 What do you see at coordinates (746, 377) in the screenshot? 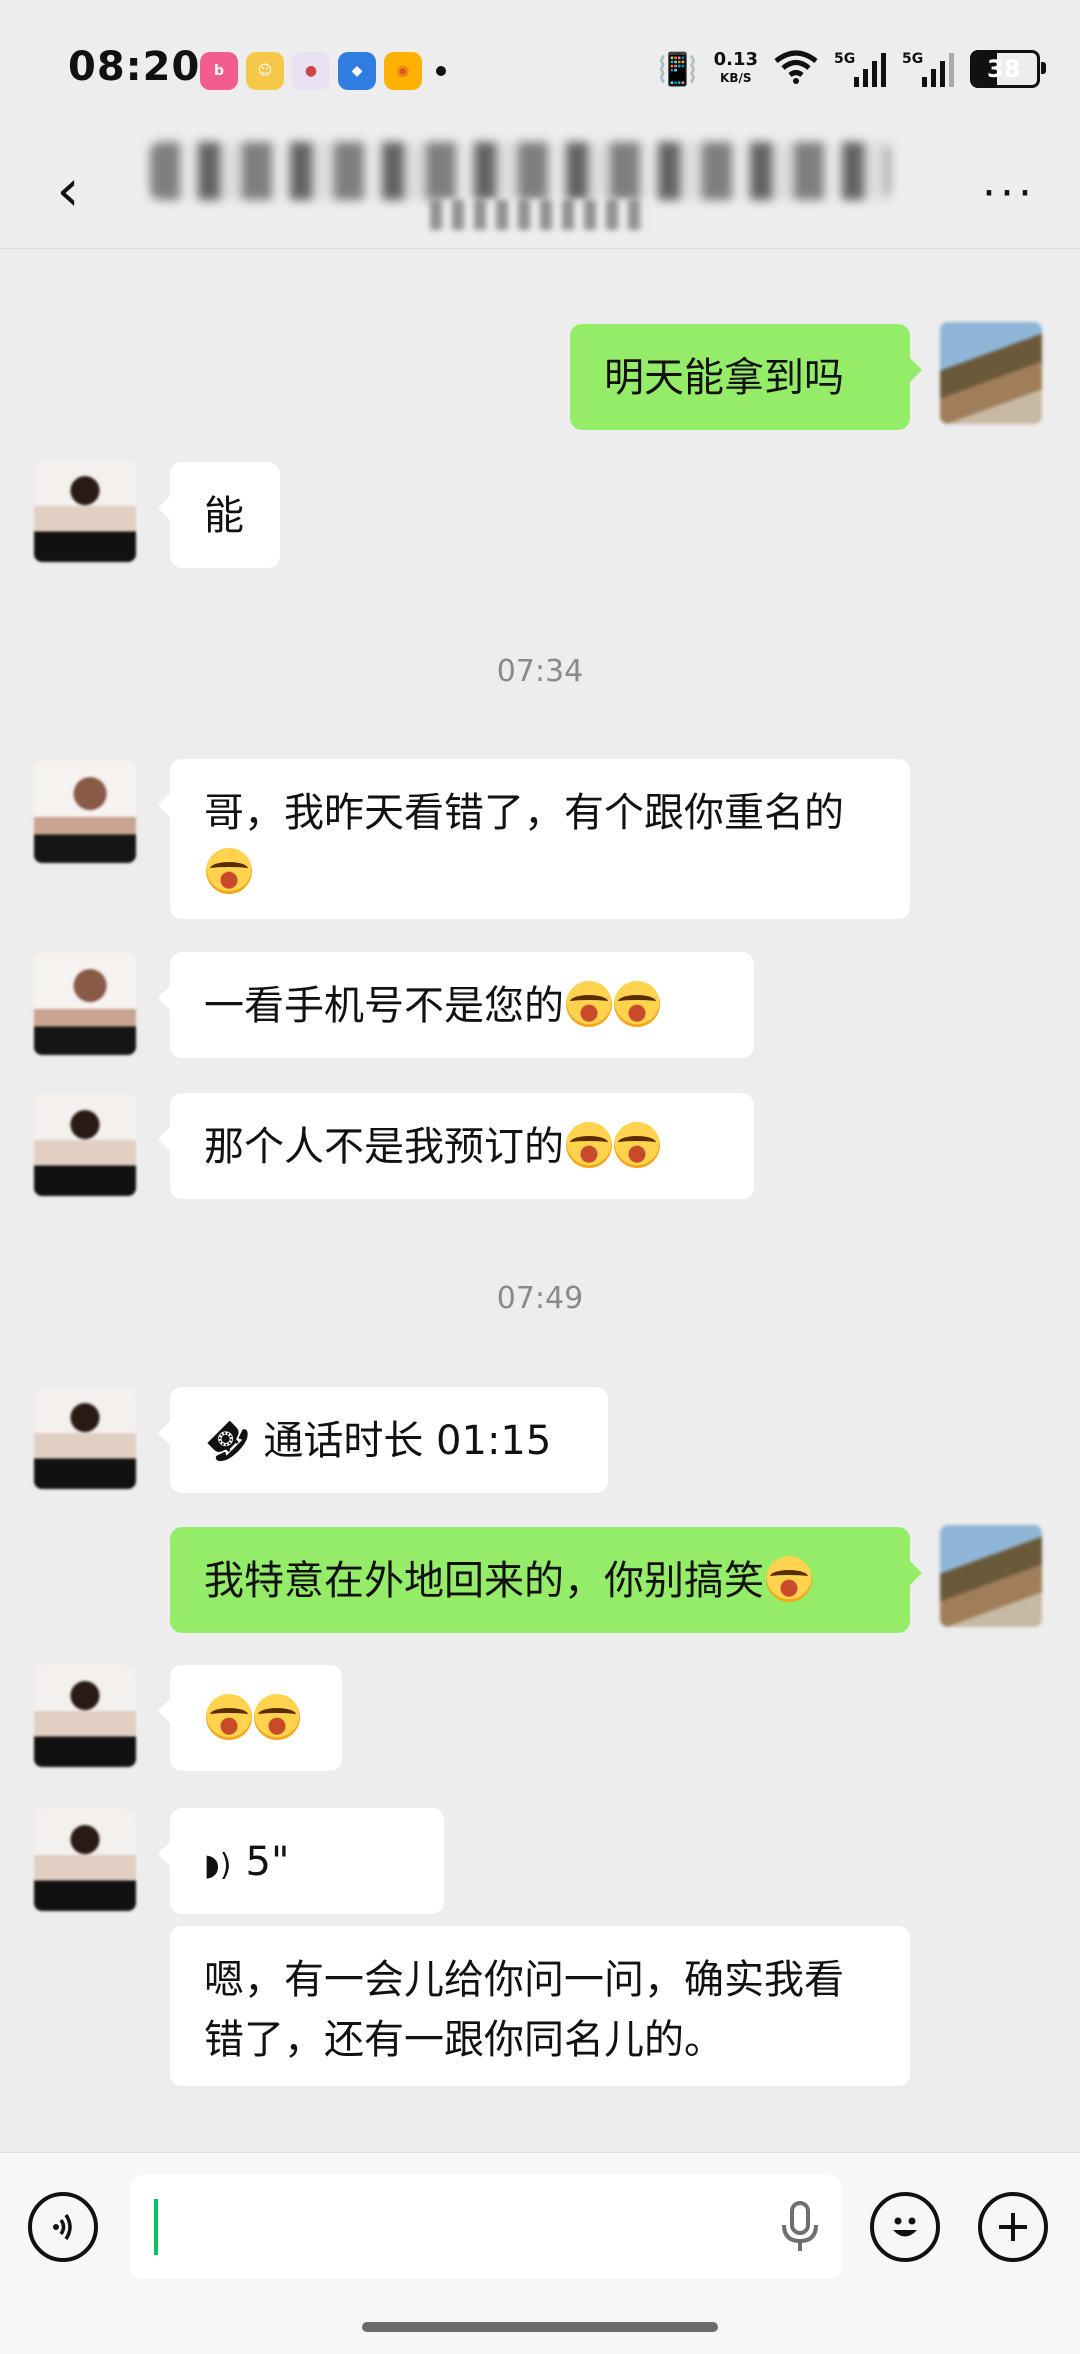
I see `message-bubble: 明天能拿到吗` at bounding box center [746, 377].